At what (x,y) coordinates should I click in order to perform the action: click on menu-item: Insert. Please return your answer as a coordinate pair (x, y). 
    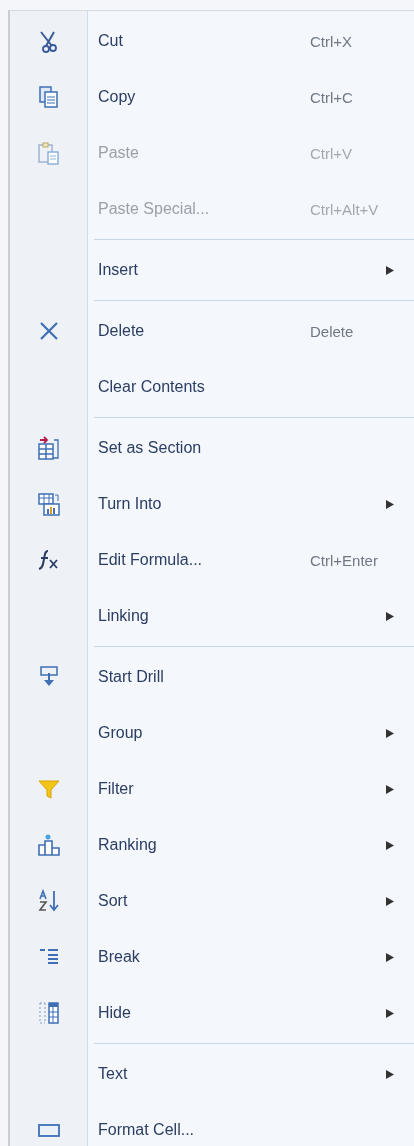
    Looking at the image, I should click on (212, 270).